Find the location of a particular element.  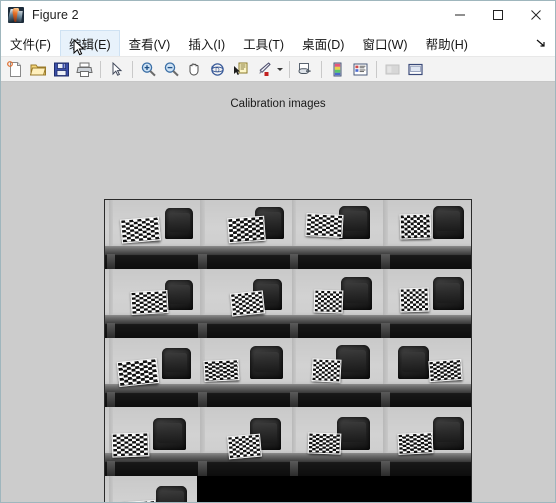

zoom-out-icon is located at coordinates (171, 69).